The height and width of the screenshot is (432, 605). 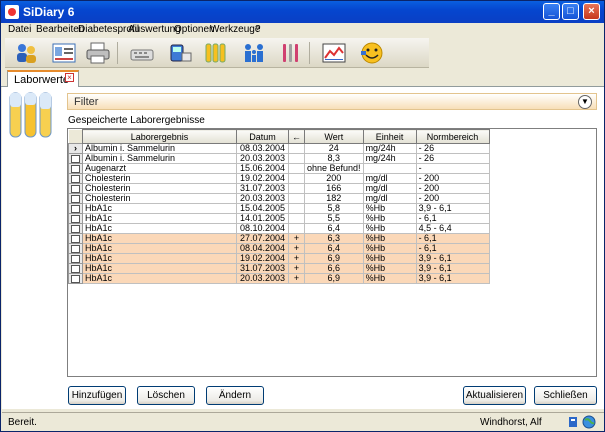 I want to click on menu-optionen: Optionen, so click(x=194, y=29).